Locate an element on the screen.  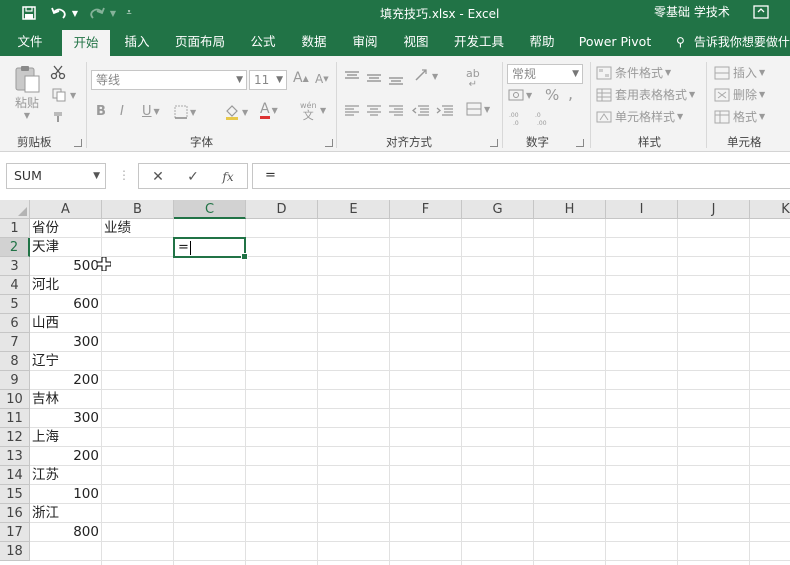
cell-a9: 200 is located at coordinates (66, 380).